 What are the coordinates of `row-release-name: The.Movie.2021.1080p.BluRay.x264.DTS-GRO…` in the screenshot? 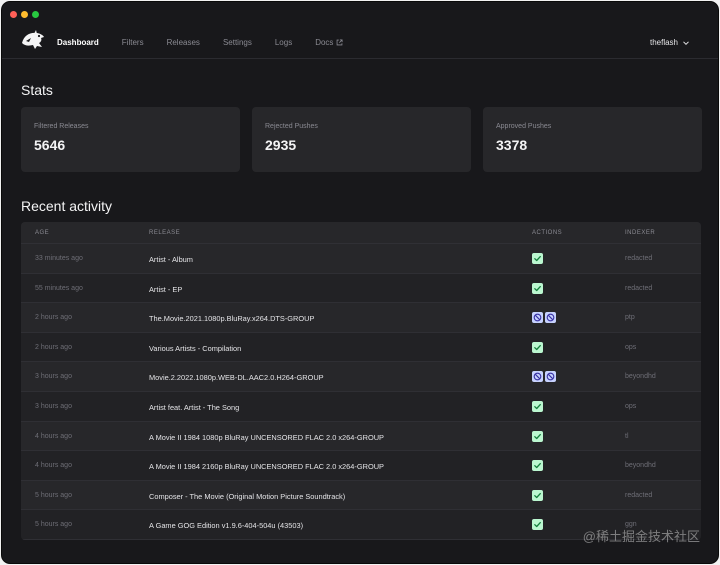 It's located at (232, 319).